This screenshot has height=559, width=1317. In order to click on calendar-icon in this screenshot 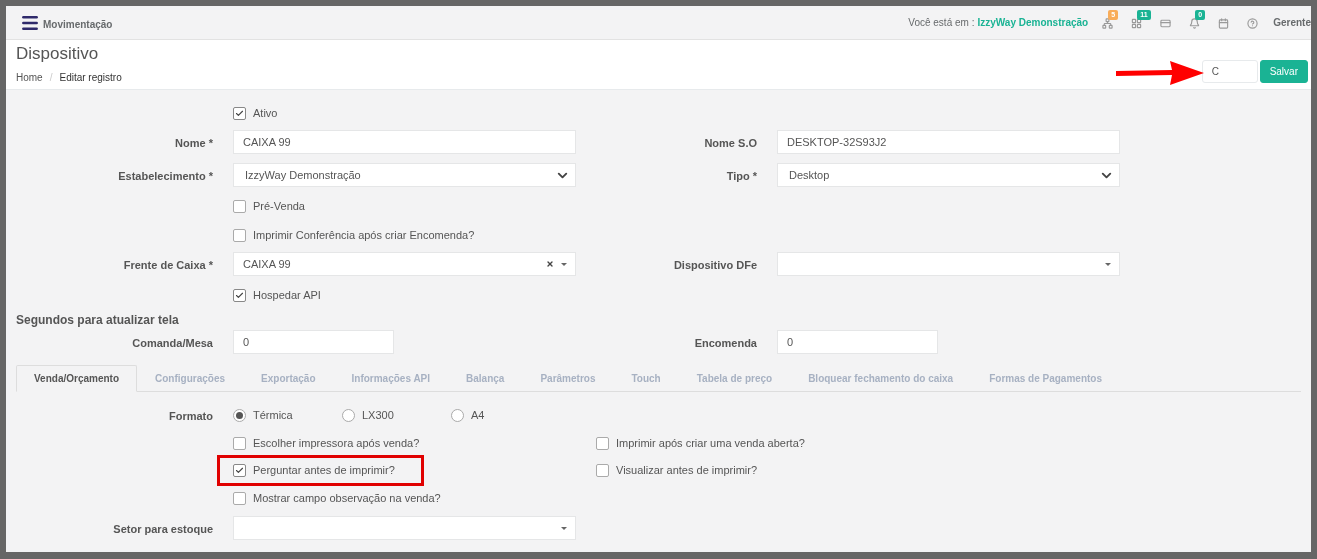, I will do `click(1224, 23)`.